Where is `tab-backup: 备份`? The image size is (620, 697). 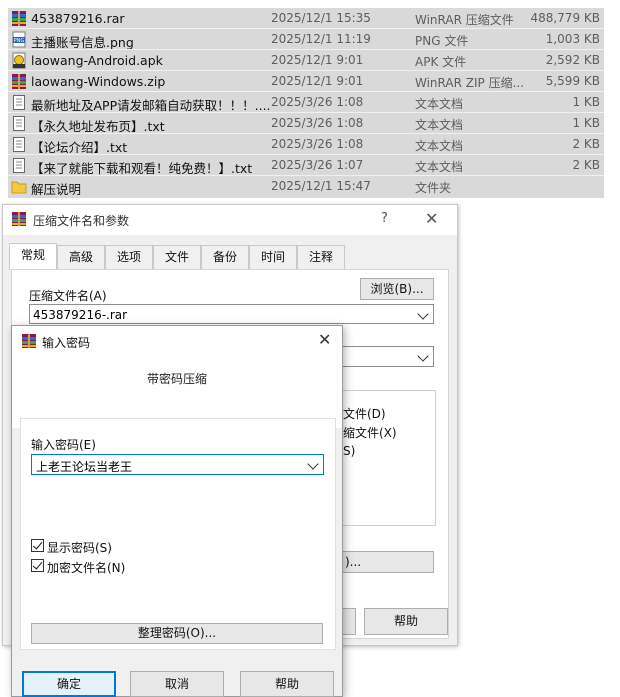
tab-backup: 备份 is located at coordinates (225, 257).